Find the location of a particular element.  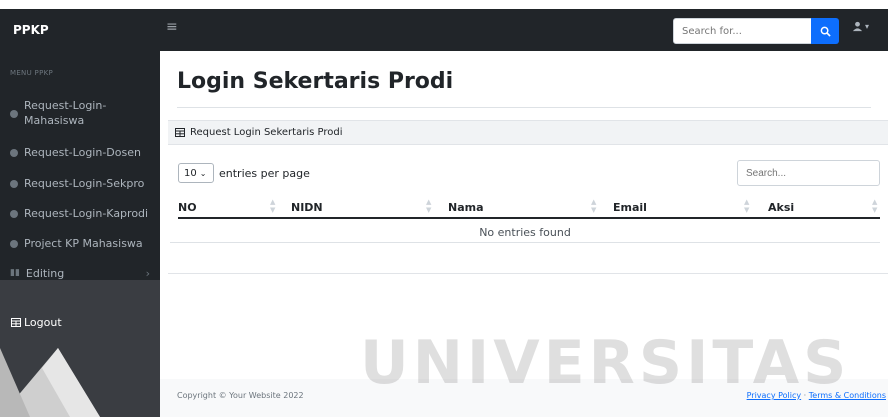

entries-select: 10 ⌄ is located at coordinates (196, 173).